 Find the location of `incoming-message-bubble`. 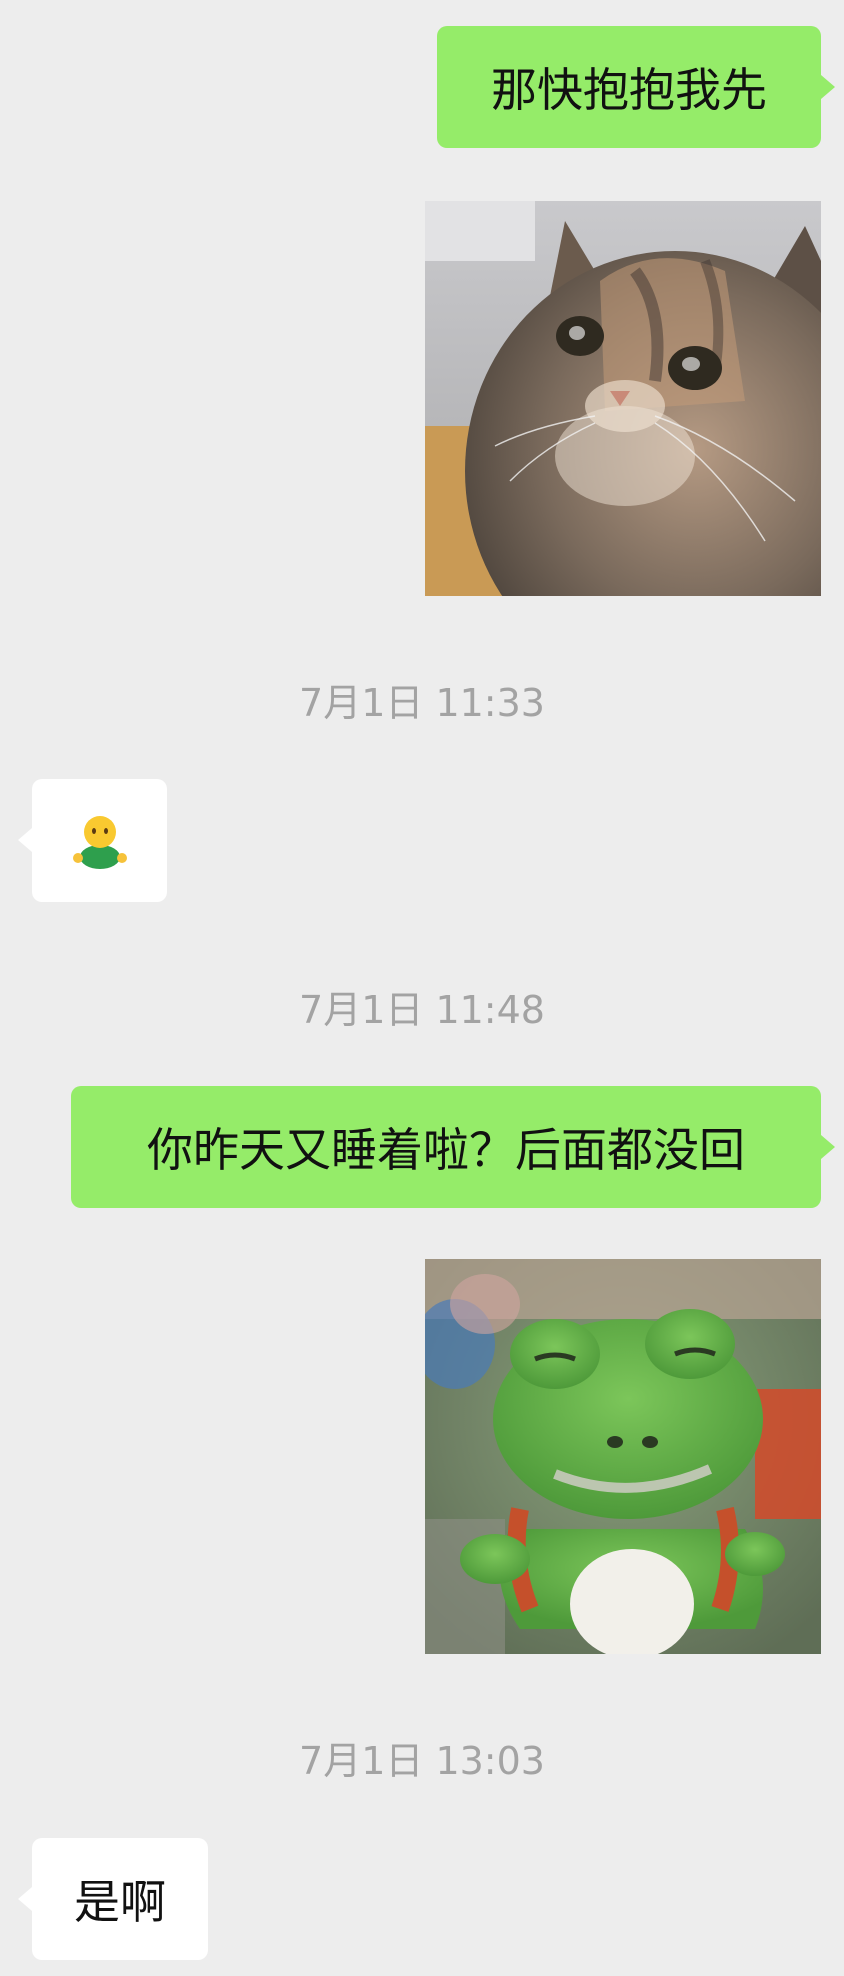

incoming-message-bubble is located at coordinates (99, 840).